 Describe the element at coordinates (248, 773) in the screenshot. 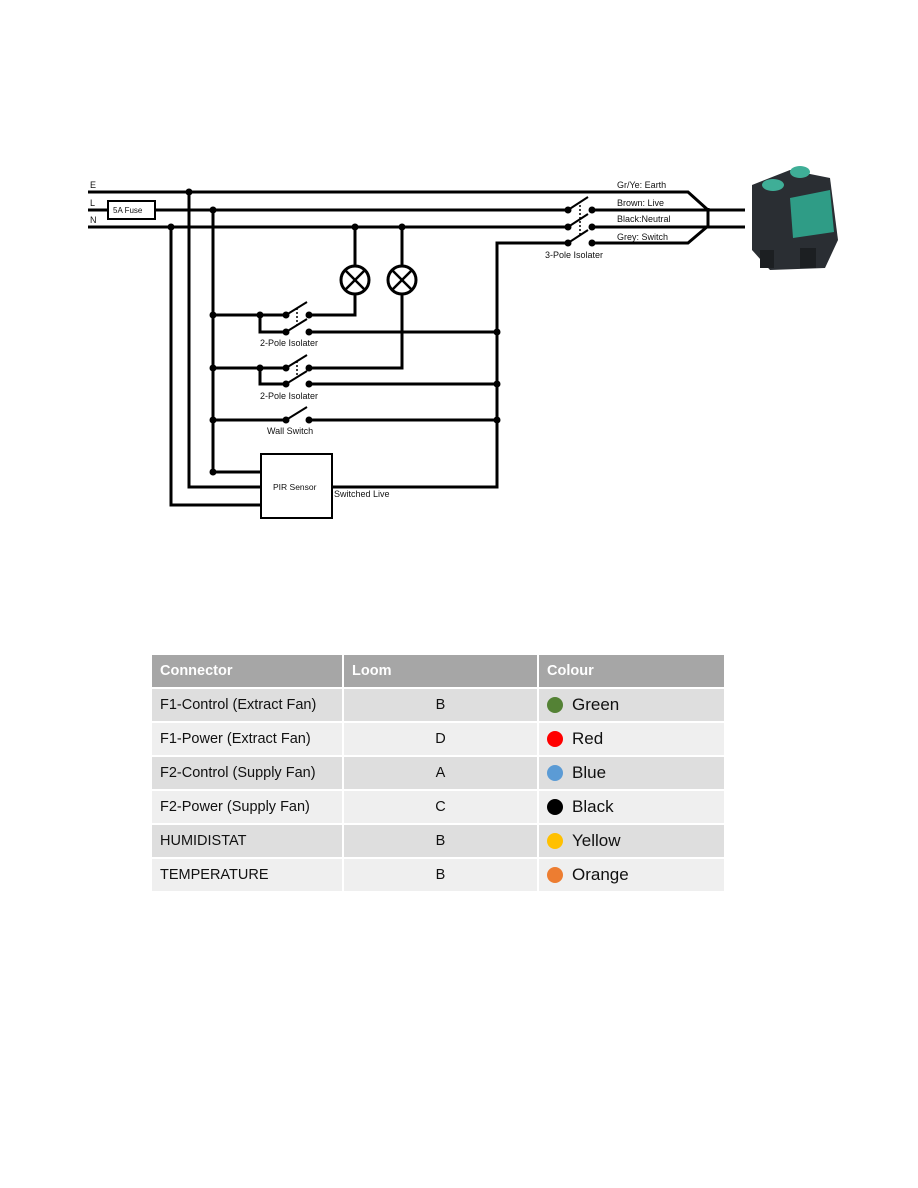

I see `cell-connector: F2-Control (Supply Fan)` at that location.